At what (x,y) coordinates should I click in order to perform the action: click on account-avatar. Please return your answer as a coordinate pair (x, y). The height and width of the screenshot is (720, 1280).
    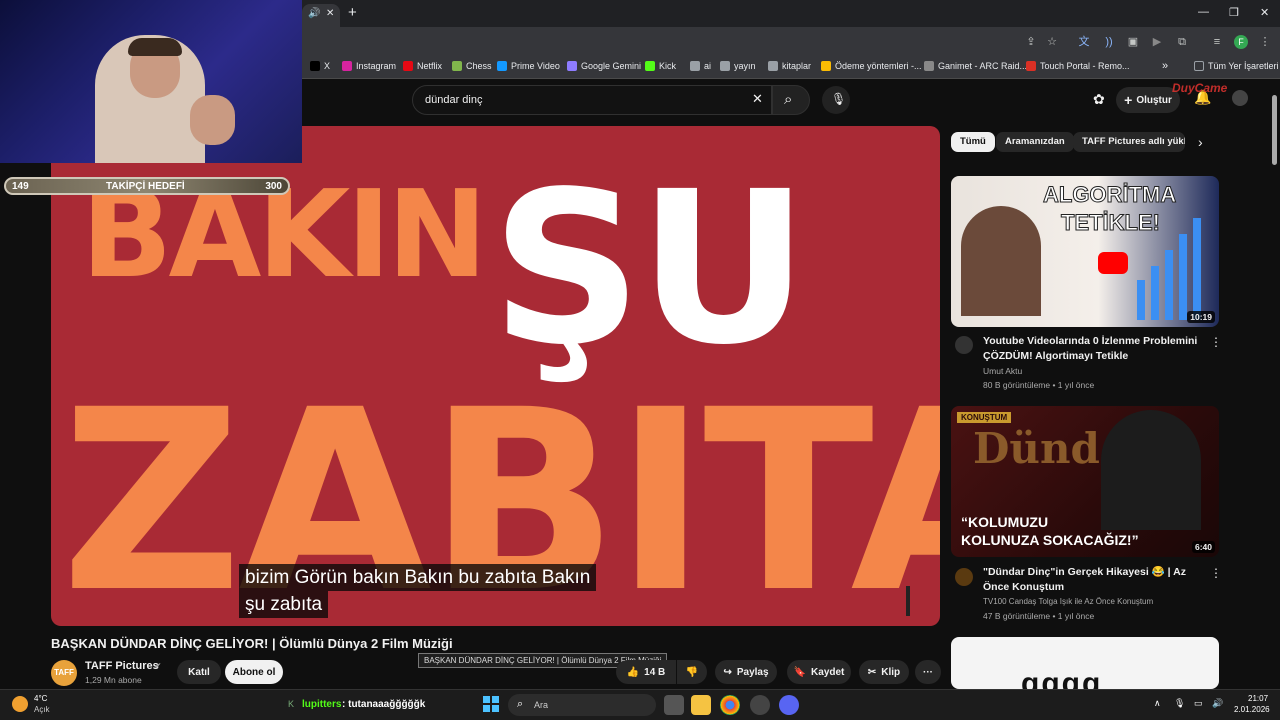
    Looking at the image, I should click on (1240, 98).